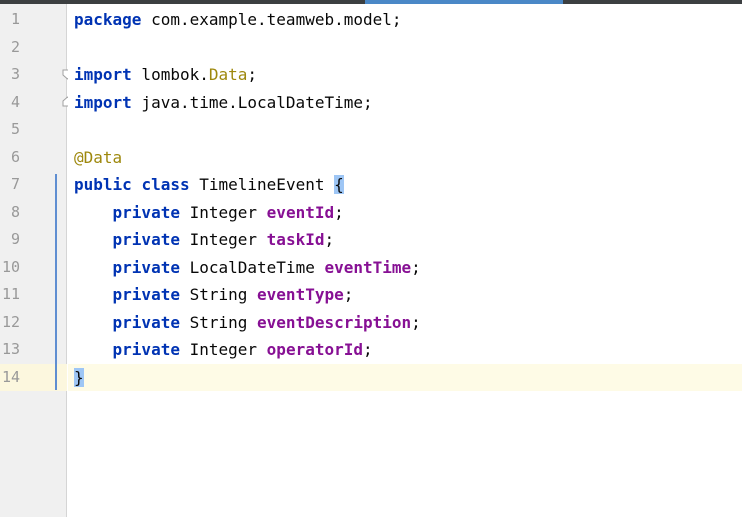 The width and height of the screenshot is (742, 517). Describe the element at coordinates (15, 184) in the screenshot. I see `line-number-7: 7` at that location.